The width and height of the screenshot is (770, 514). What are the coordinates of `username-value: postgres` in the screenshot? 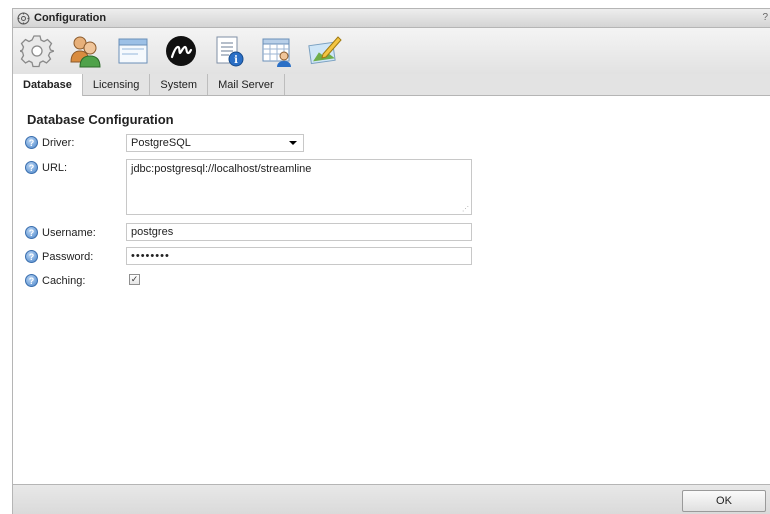 It's located at (152, 232).